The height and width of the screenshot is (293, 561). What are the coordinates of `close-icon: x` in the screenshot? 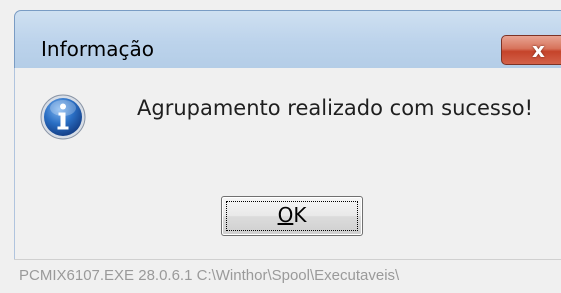 It's located at (538, 50).